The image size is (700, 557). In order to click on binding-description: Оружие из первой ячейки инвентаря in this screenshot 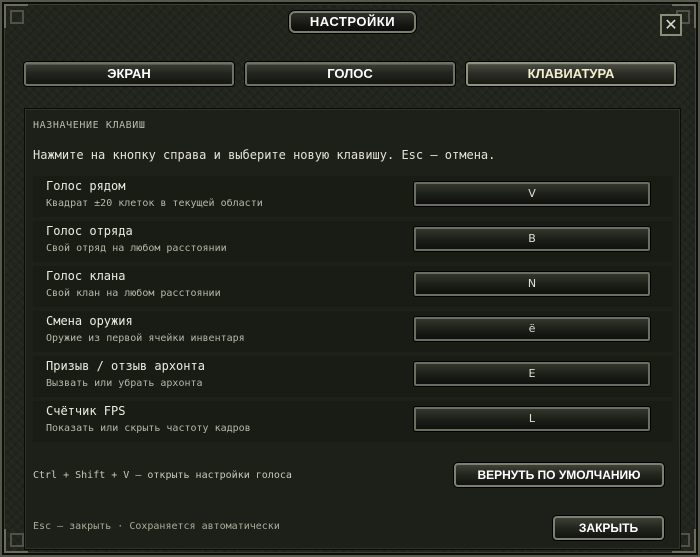, I will do `click(145, 338)`.